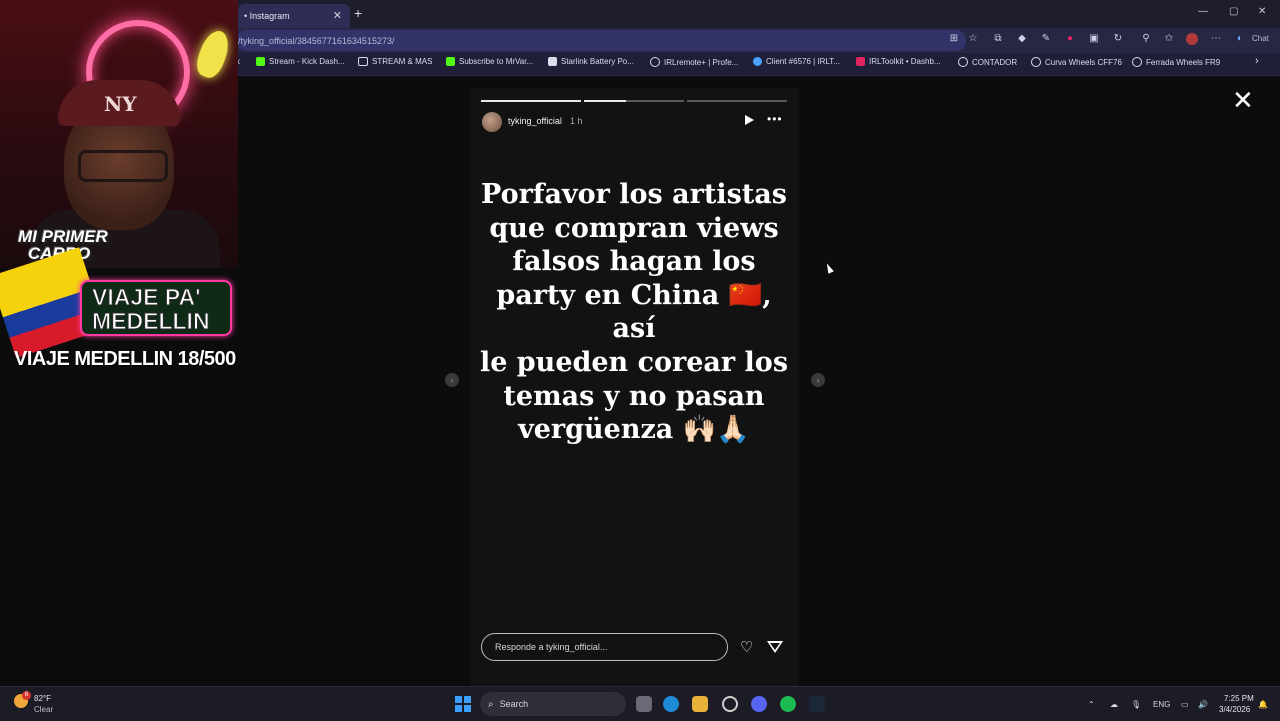 The height and width of the screenshot is (721, 1280). What do you see at coordinates (43, 709) in the screenshot?
I see `weather-description: Clear` at bounding box center [43, 709].